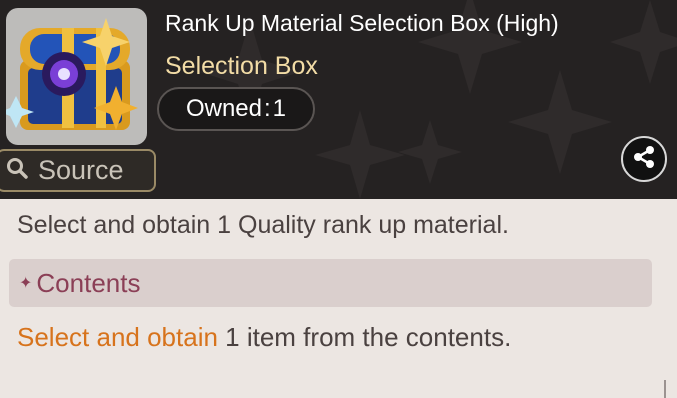 The width and height of the screenshot is (677, 398). Describe the element at coordinates (26, 283) in the screenshot. I see `diamond-icon: ✦` at that location.